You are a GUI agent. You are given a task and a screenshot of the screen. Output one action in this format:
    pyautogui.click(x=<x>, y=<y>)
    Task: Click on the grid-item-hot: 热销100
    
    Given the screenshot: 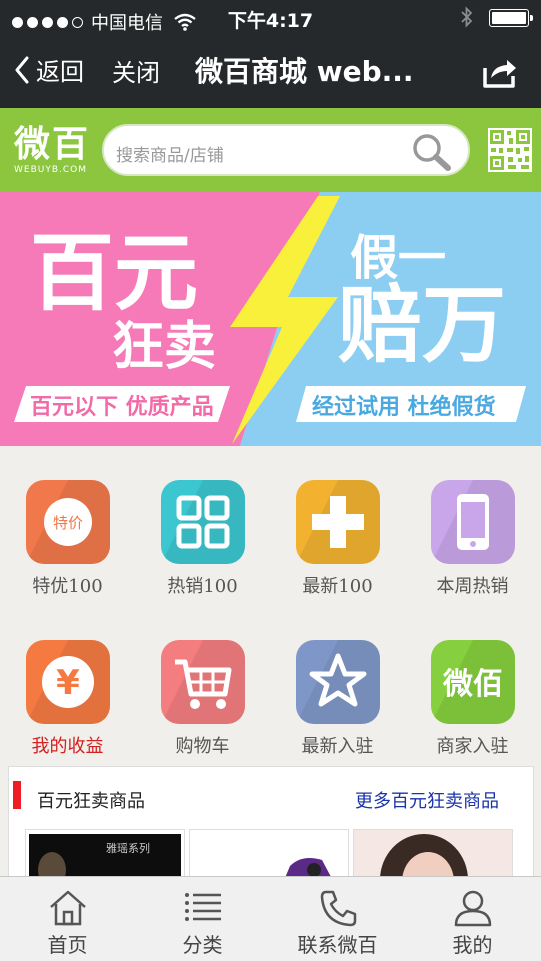 What is the action you would take?
    pyautogui.click(x=202, y=539)
    